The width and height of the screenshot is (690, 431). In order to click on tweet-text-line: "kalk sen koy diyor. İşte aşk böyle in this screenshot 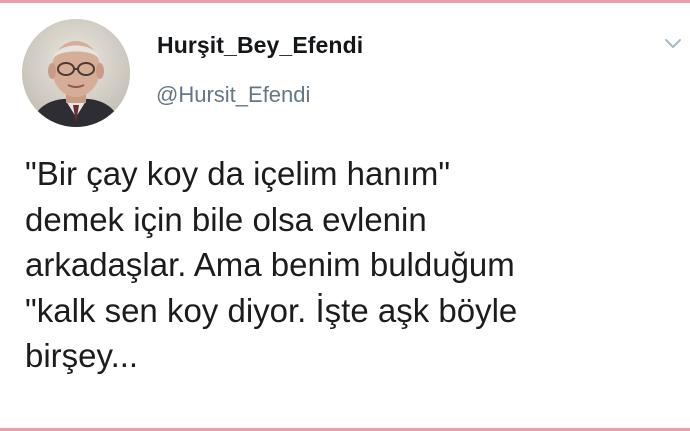, I will do `click(271, 310)`.